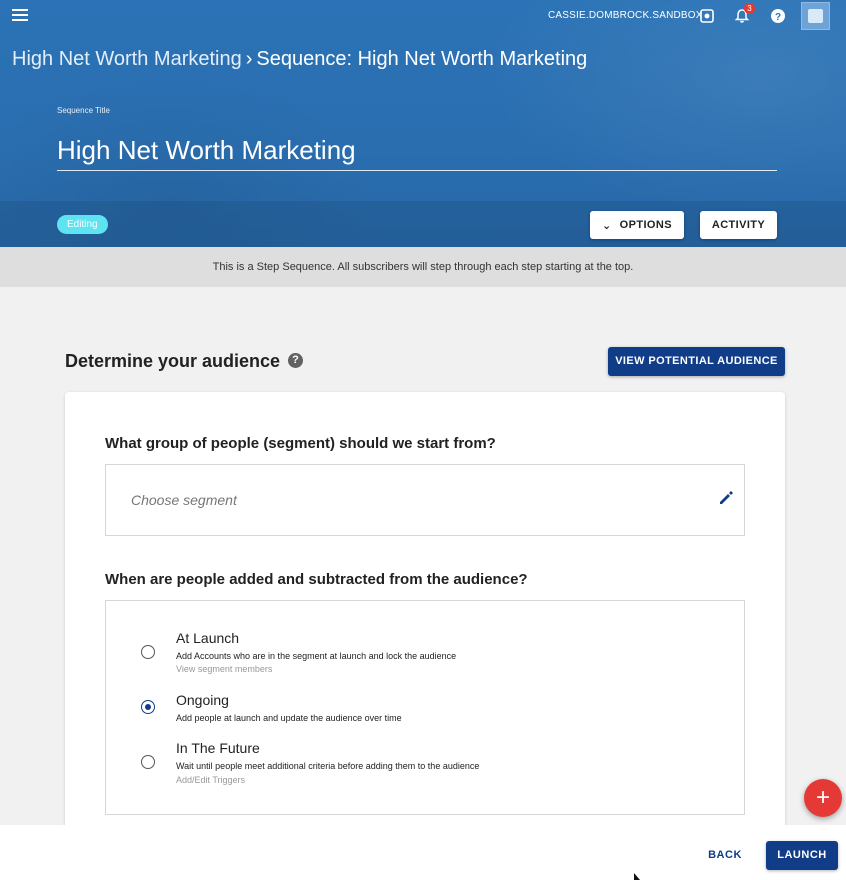  What do you see at coordinates (83, 110) in the screenshot?
I see `sequence-title-label: Sequence Title` at bounding box center [83, 110].